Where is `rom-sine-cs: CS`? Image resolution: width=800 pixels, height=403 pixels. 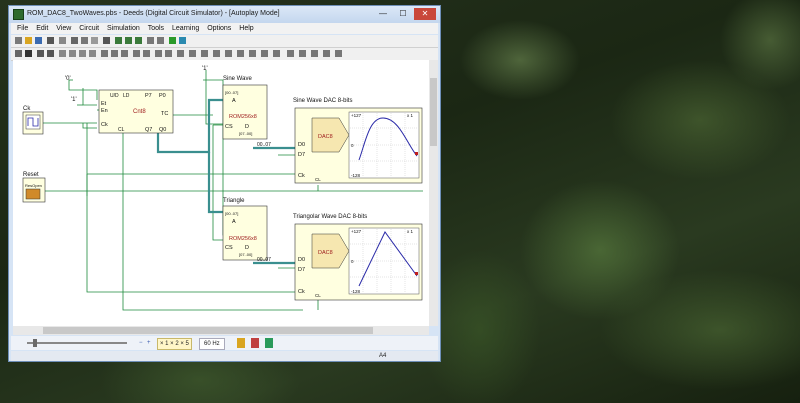
rom-sine-cs: CS is located at coordinates (229, 127).